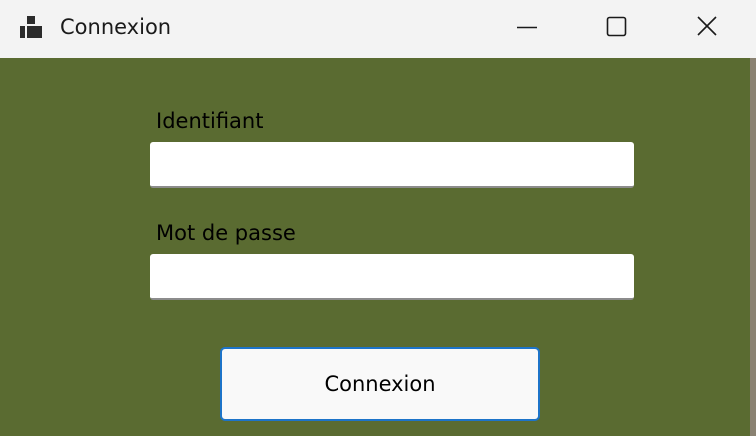 Image resolution: width=756 pixels, height=436 pixels. I want to click on maximize-button, so click(617, 28).